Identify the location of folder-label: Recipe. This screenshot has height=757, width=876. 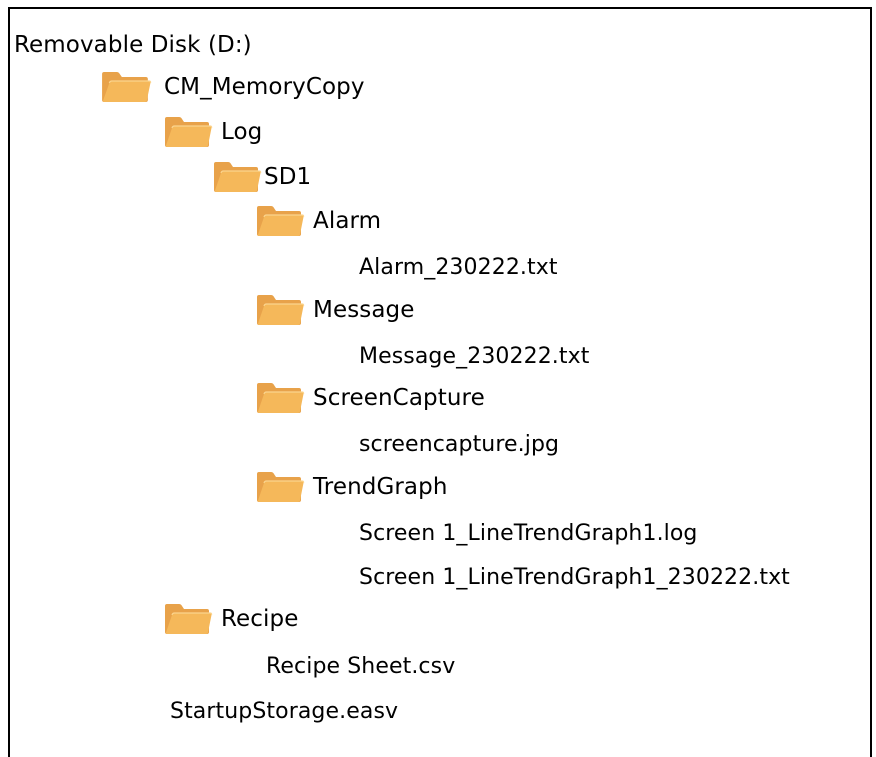
(260, 619).